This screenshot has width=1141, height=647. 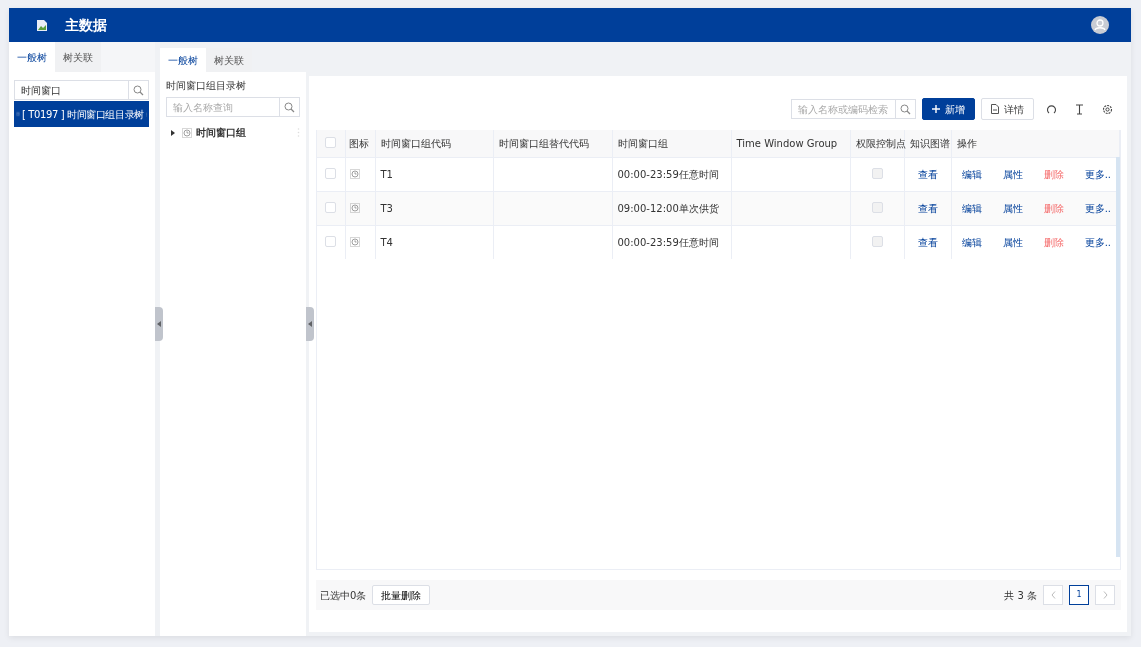 I want to click on column-header: 时间窗口组代码, so click(x=415, y=143).